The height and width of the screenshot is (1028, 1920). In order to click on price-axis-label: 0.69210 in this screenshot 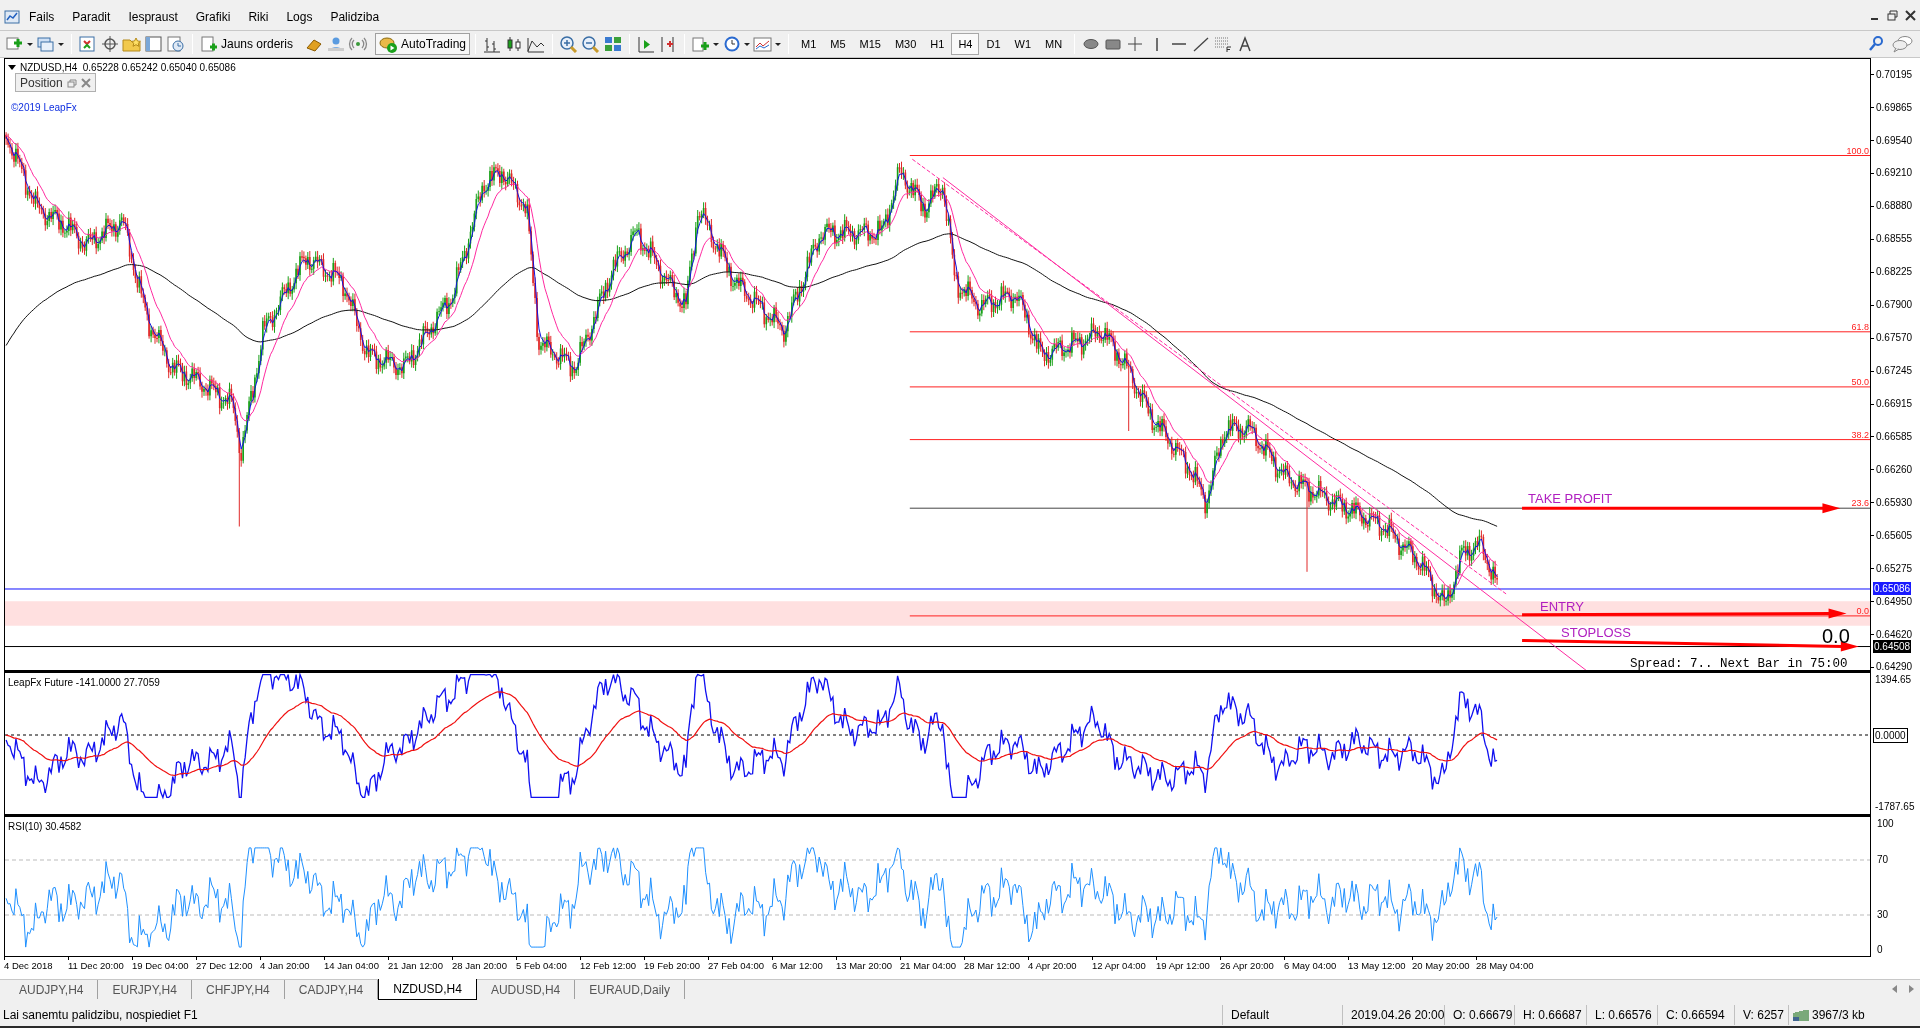, I will do `click(1894, 173)`.